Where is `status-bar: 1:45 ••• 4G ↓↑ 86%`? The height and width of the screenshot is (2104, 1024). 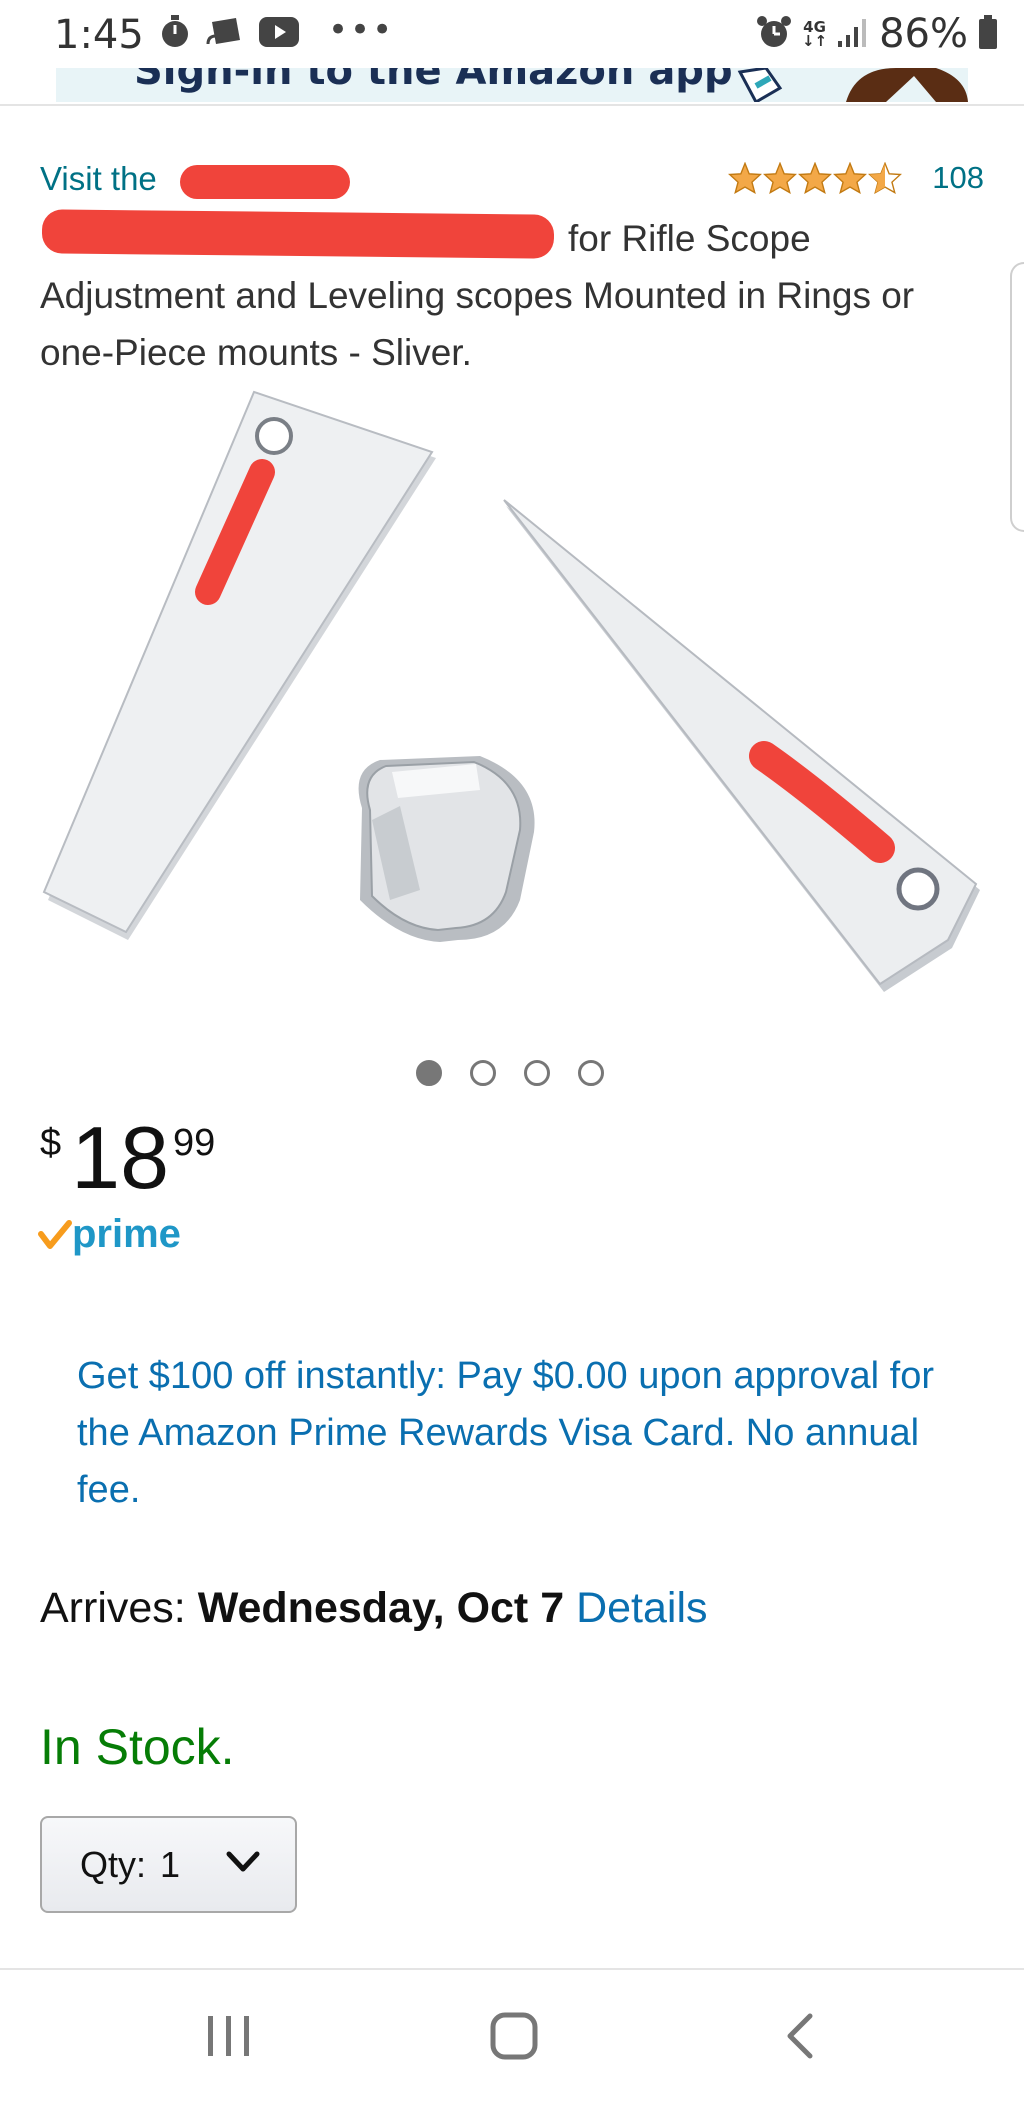 status-bar: 1:45 ••• 4G ↓↑ 86% is located at coordinates (512, 34).